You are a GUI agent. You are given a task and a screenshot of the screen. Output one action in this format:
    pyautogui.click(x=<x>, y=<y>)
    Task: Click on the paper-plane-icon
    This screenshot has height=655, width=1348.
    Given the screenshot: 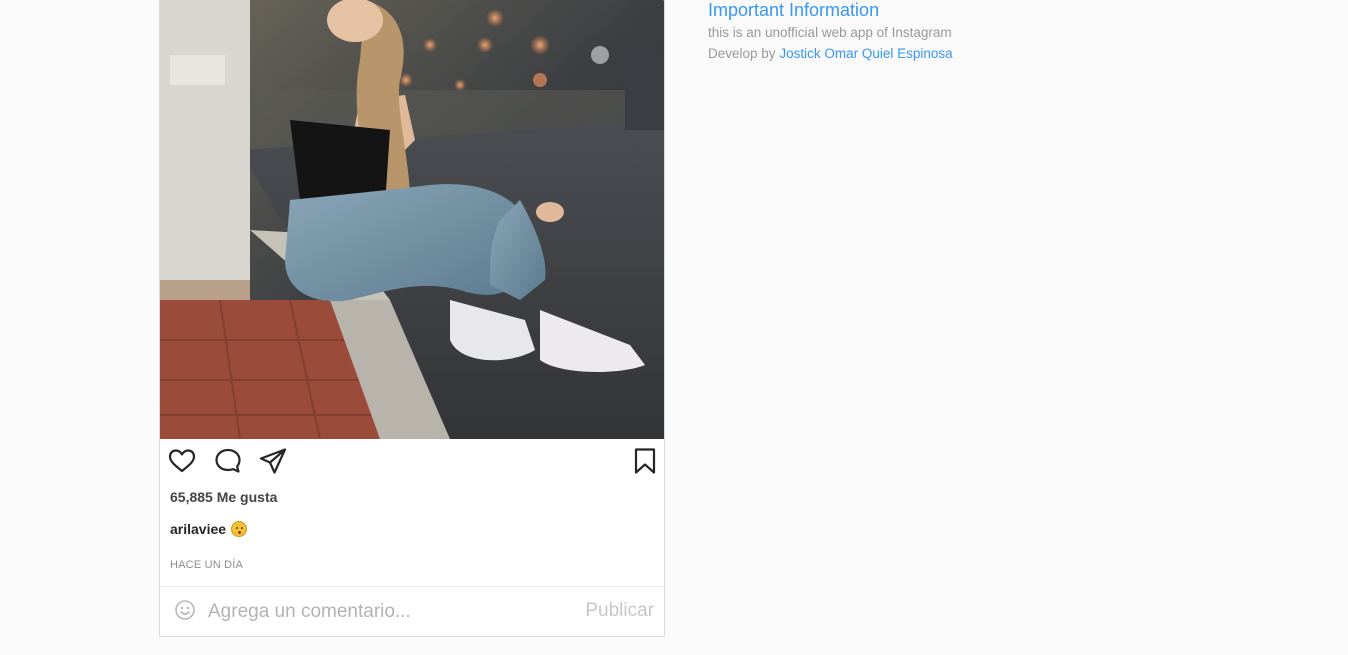 What is the action you would take?
    pyautogui.click(x=273, y=461)
    